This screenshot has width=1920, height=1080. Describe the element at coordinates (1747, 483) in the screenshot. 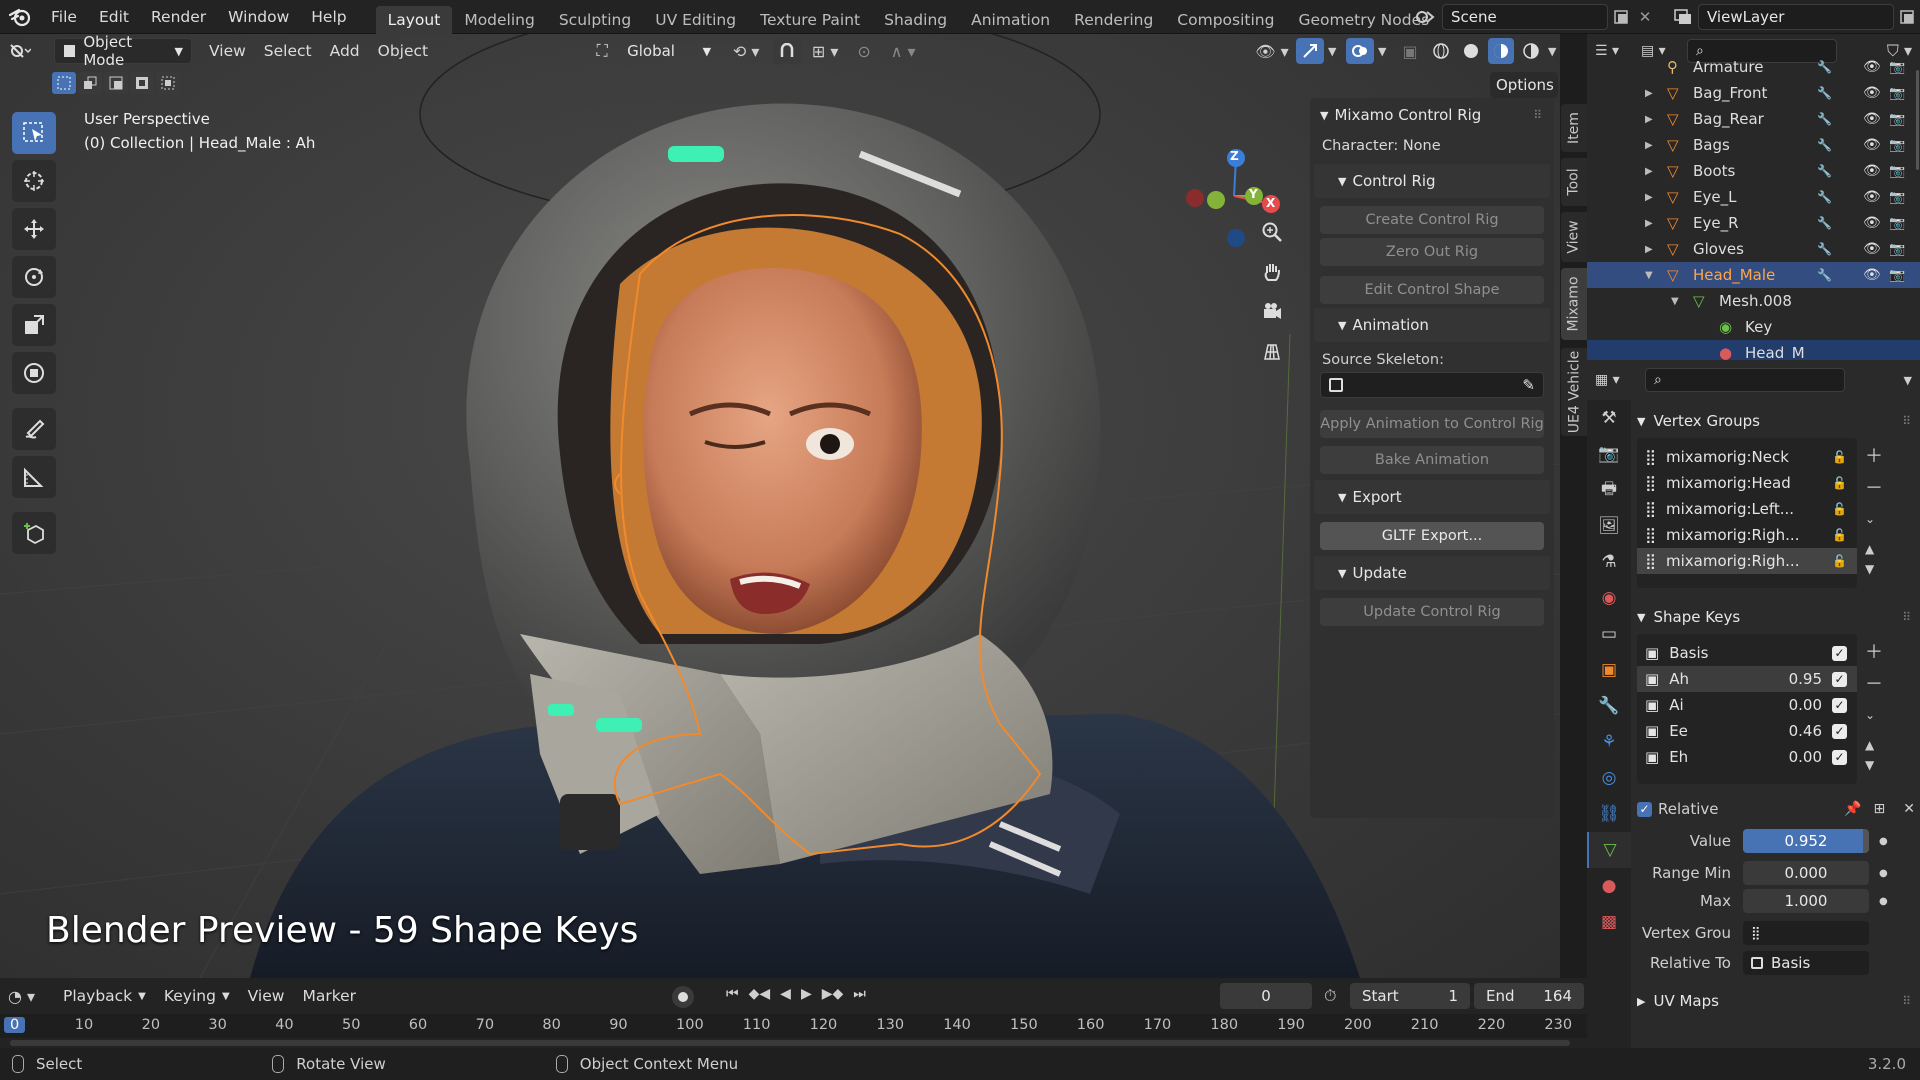

I see `vertex-group-item: ⣿ mixamorig:Head 🔓` at that location.